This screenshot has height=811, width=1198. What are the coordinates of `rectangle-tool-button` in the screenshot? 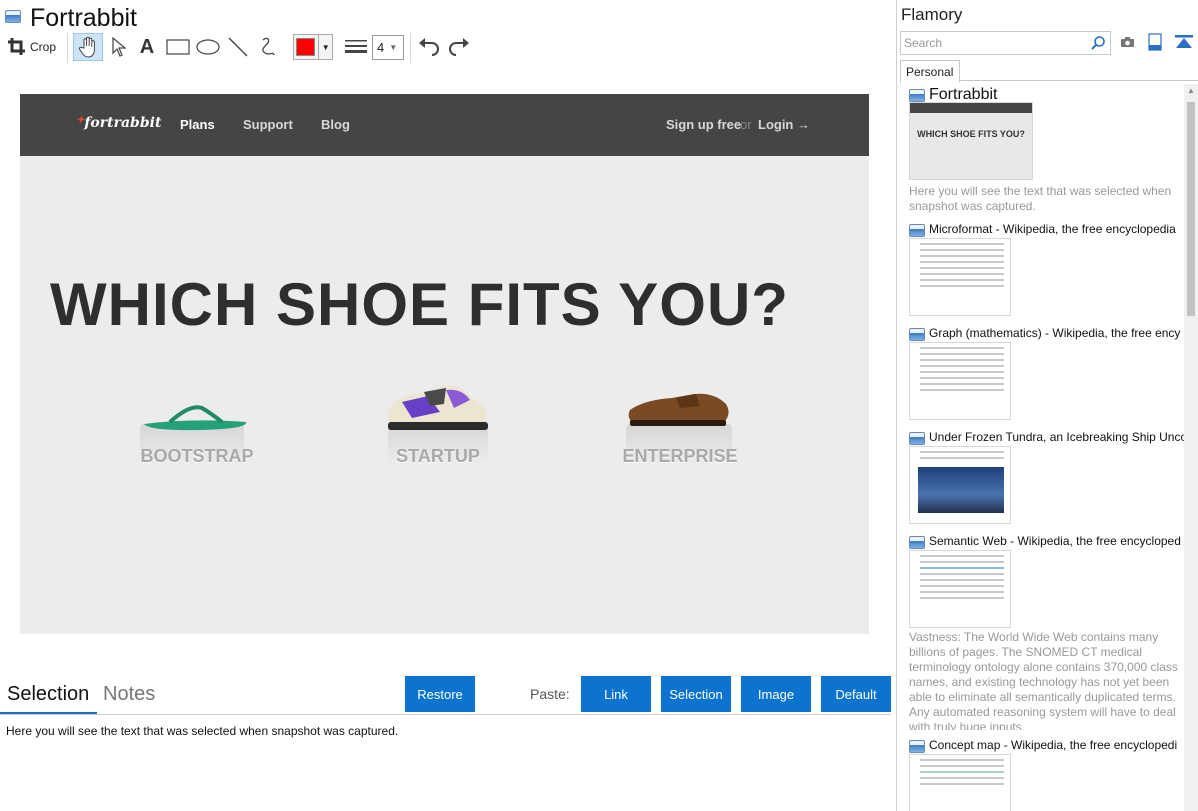 It's located at (178, 47).